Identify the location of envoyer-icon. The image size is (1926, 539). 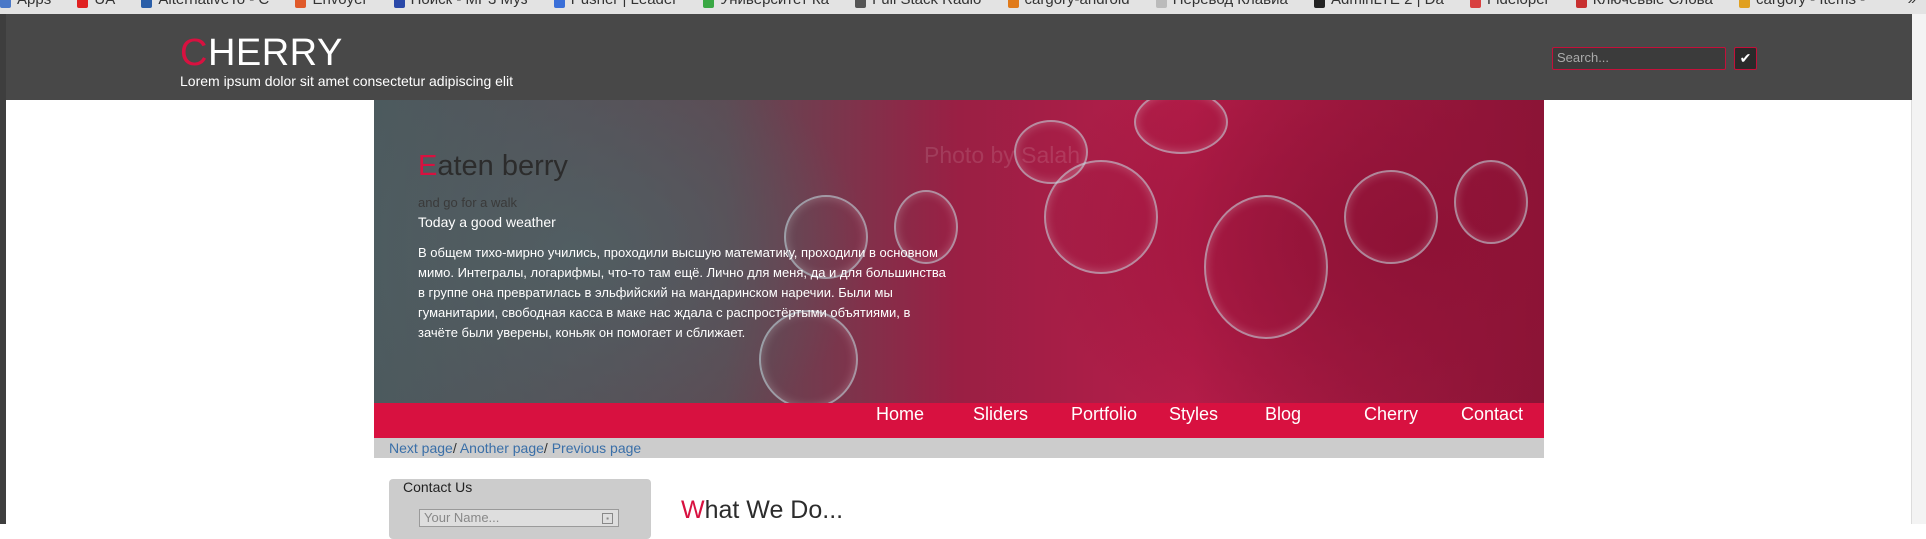
(301, 4).